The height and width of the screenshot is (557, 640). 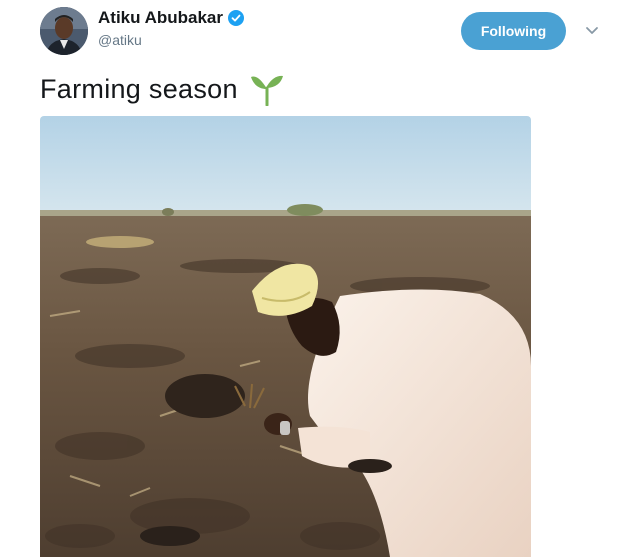 I want to click on tweet-text-content: Farming season, so click(x=139, y=88).